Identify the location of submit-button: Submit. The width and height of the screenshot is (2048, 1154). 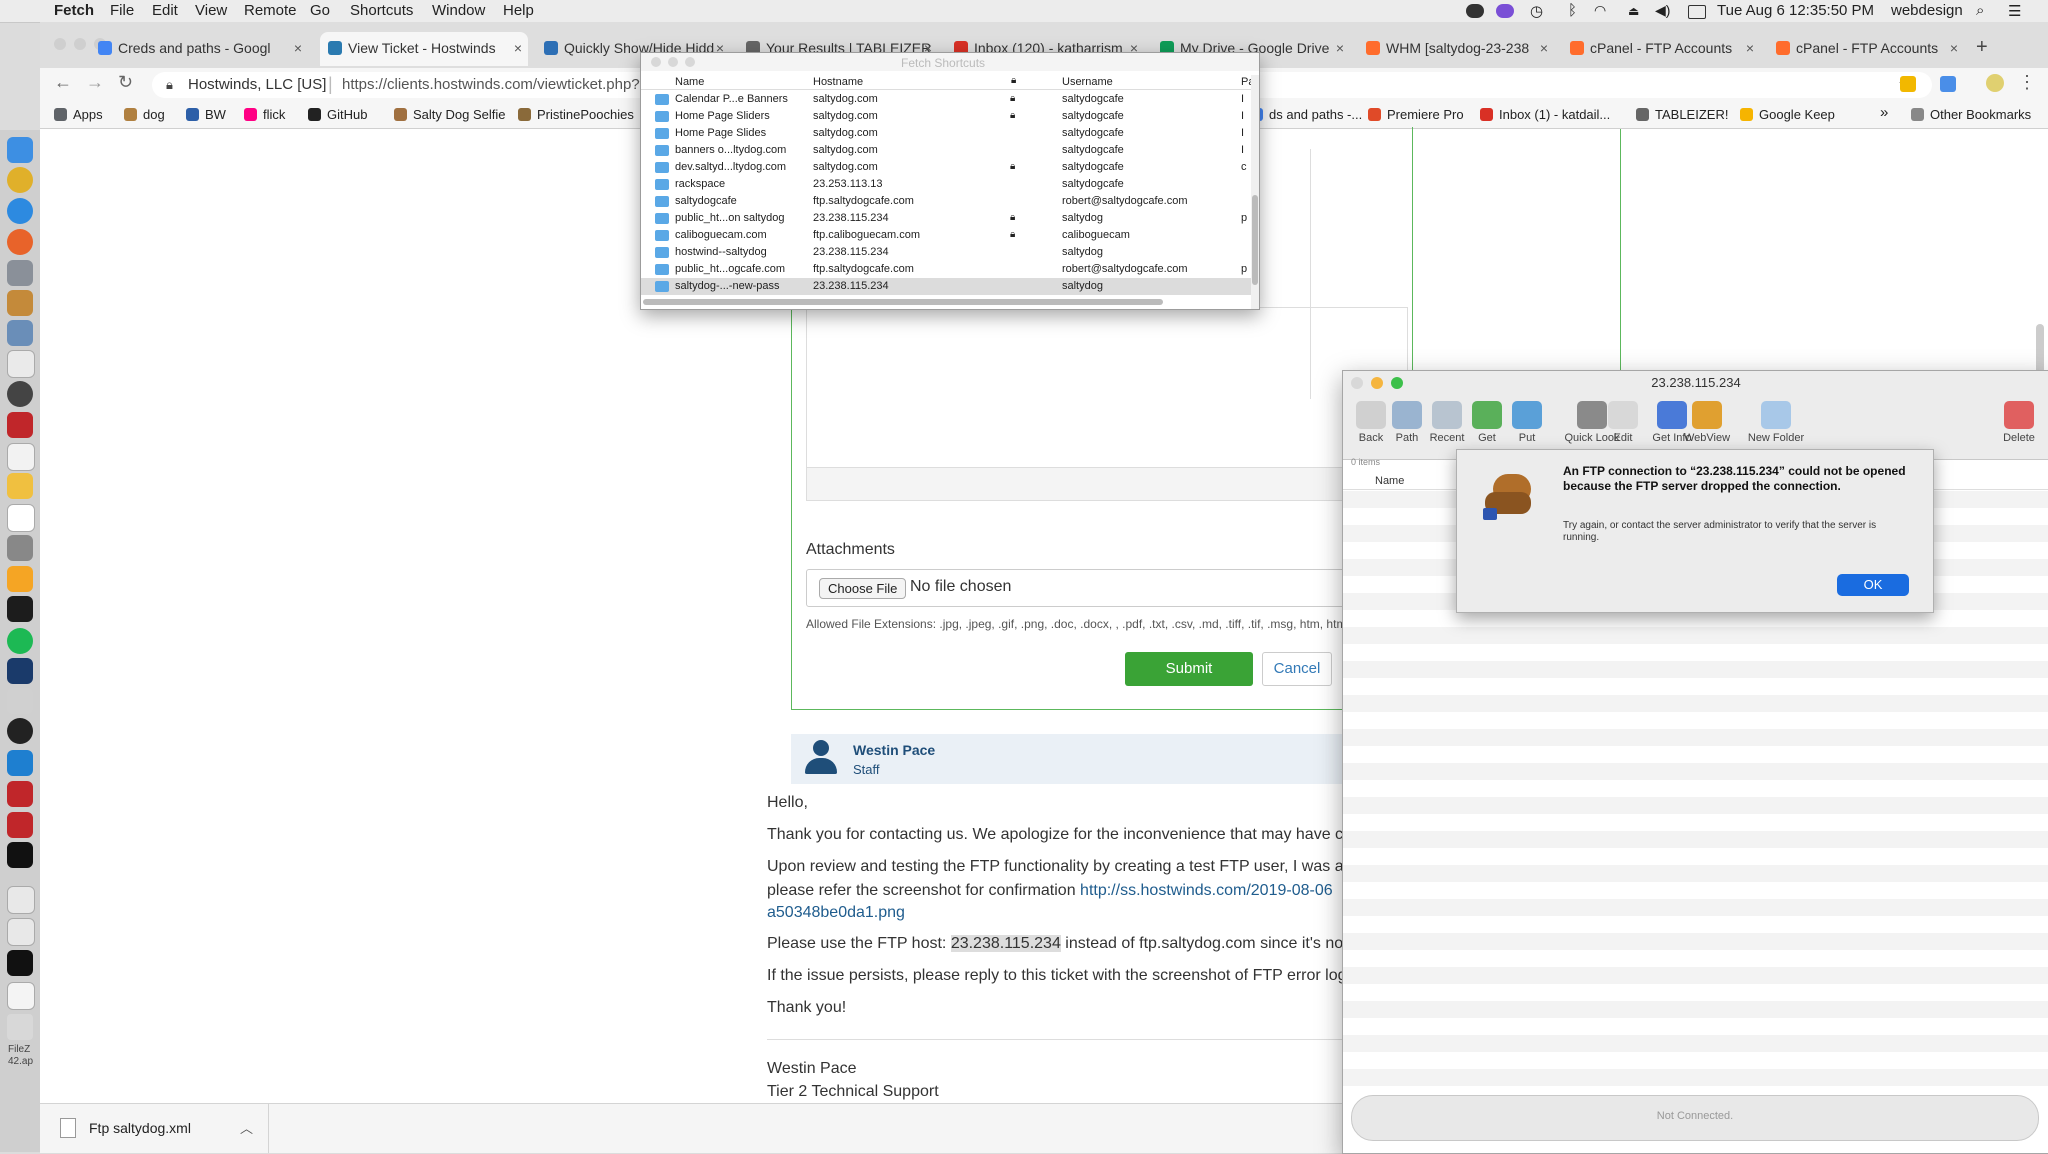
(1189, 669).